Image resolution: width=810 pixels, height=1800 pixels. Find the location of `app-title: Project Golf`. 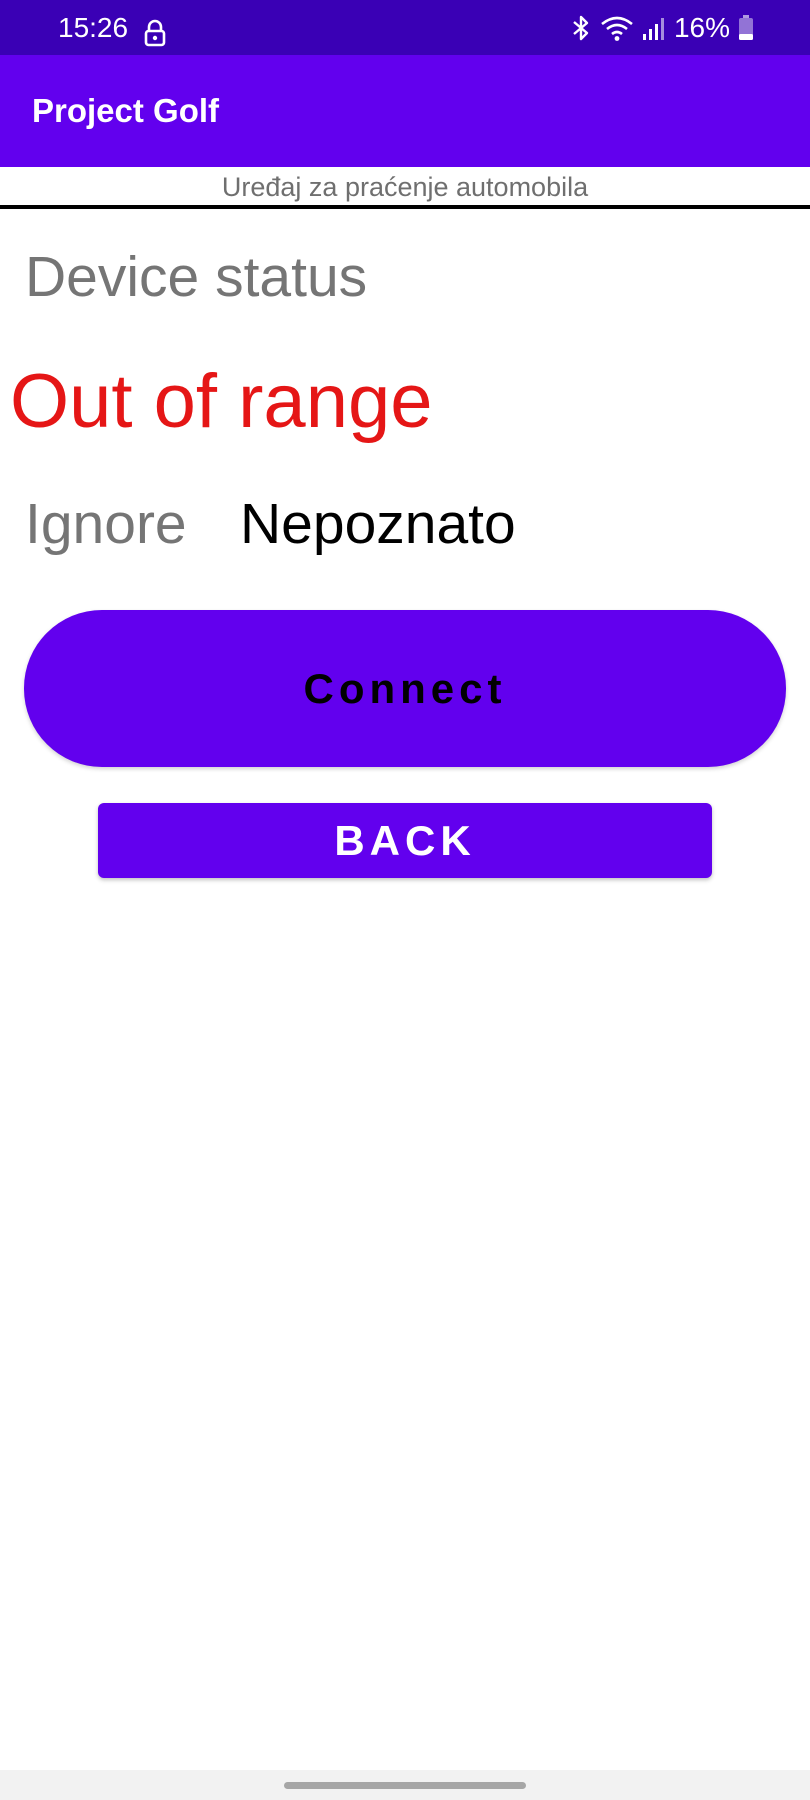

app-title: Project Golf is located at coordinates (126, 110).